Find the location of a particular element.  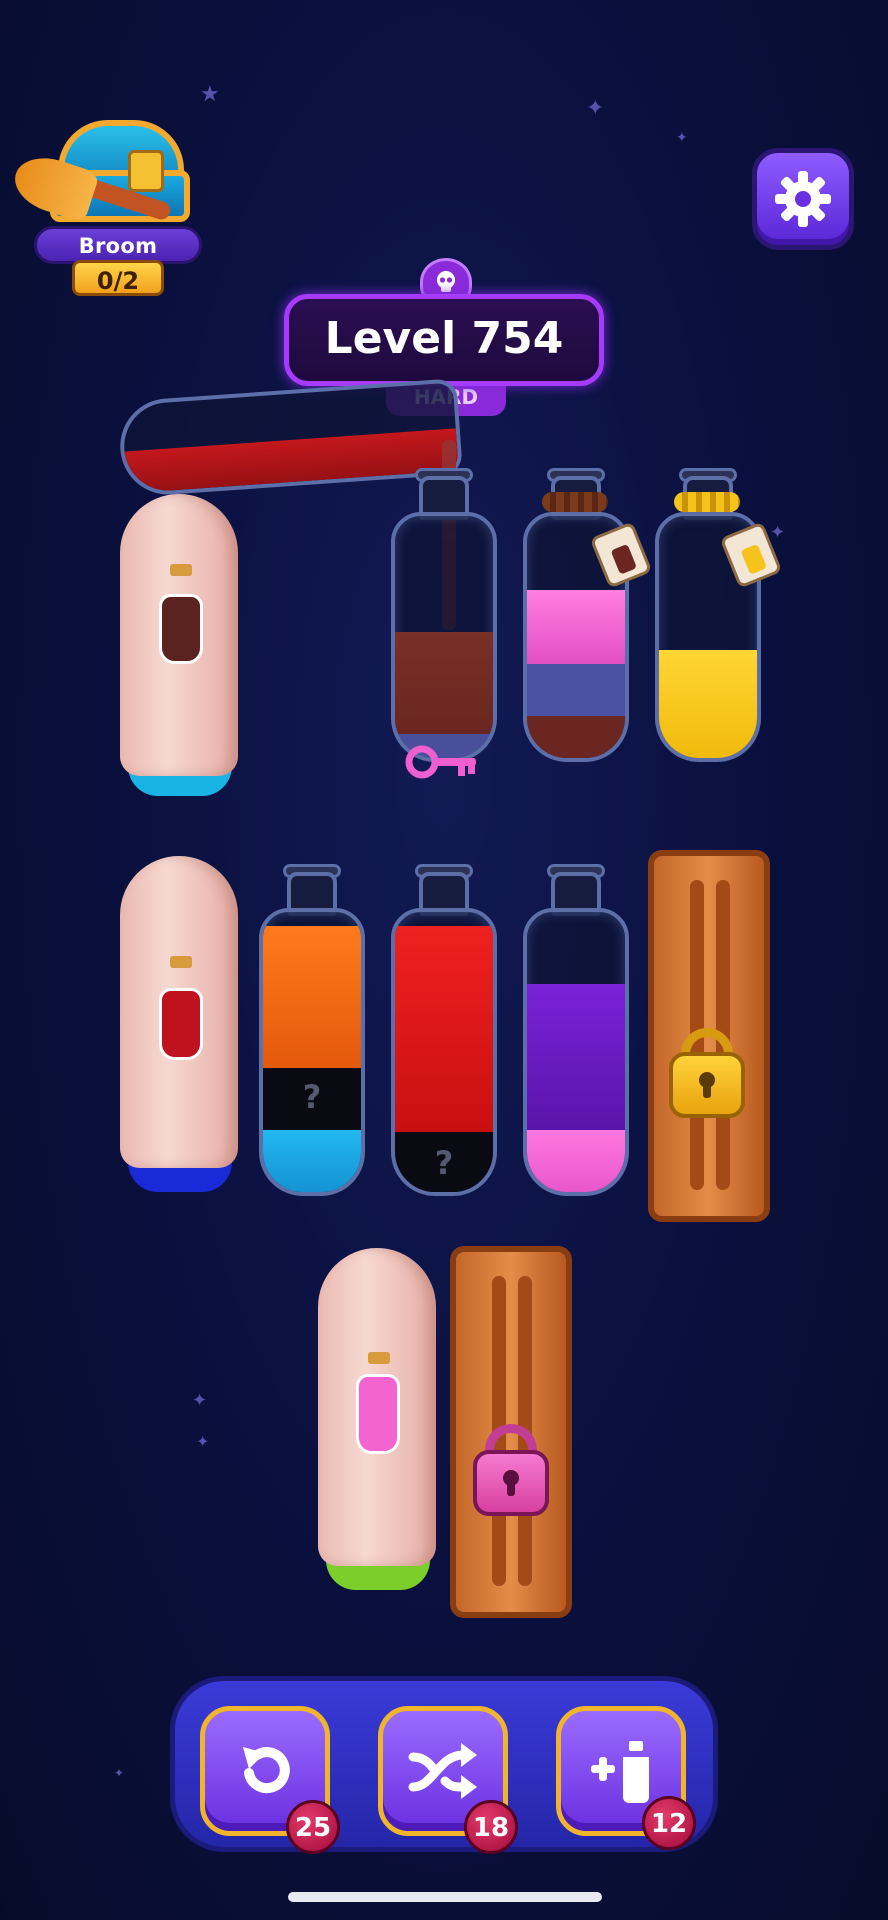

add-tube-count-badge: 12 is located at coordinates (669, 1823).